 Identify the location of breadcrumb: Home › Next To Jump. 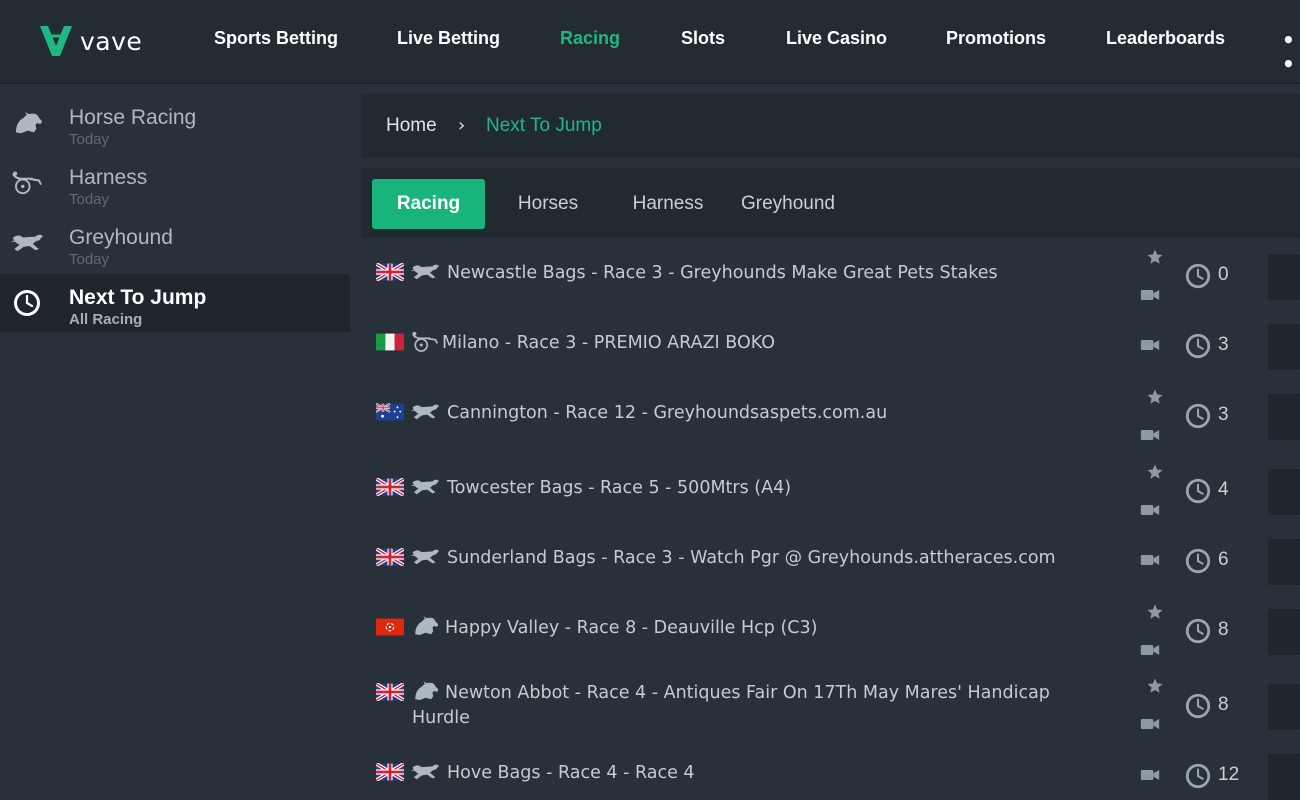
(830, 126).